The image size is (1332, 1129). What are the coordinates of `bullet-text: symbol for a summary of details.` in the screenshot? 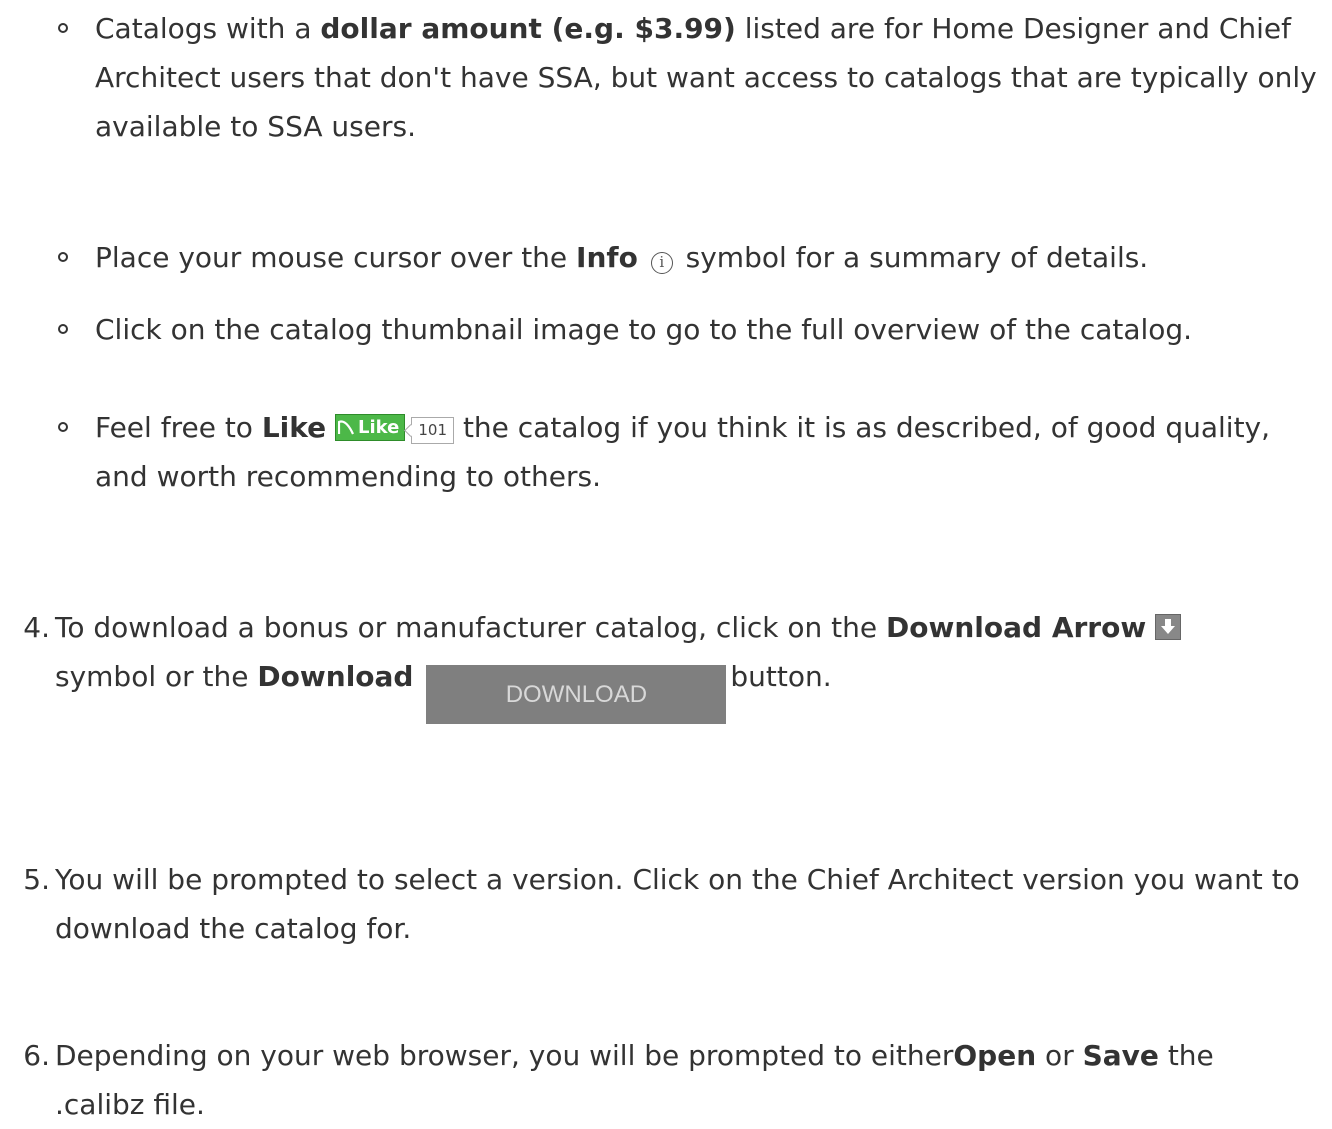 It's located at (912, 257).